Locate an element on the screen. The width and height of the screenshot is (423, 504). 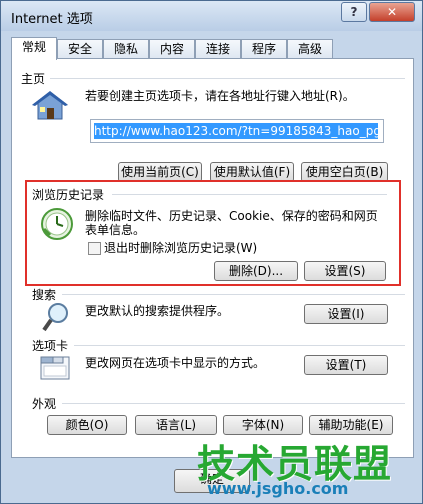
delete-on-exit-checkbox is located at coordinates (94, 248).